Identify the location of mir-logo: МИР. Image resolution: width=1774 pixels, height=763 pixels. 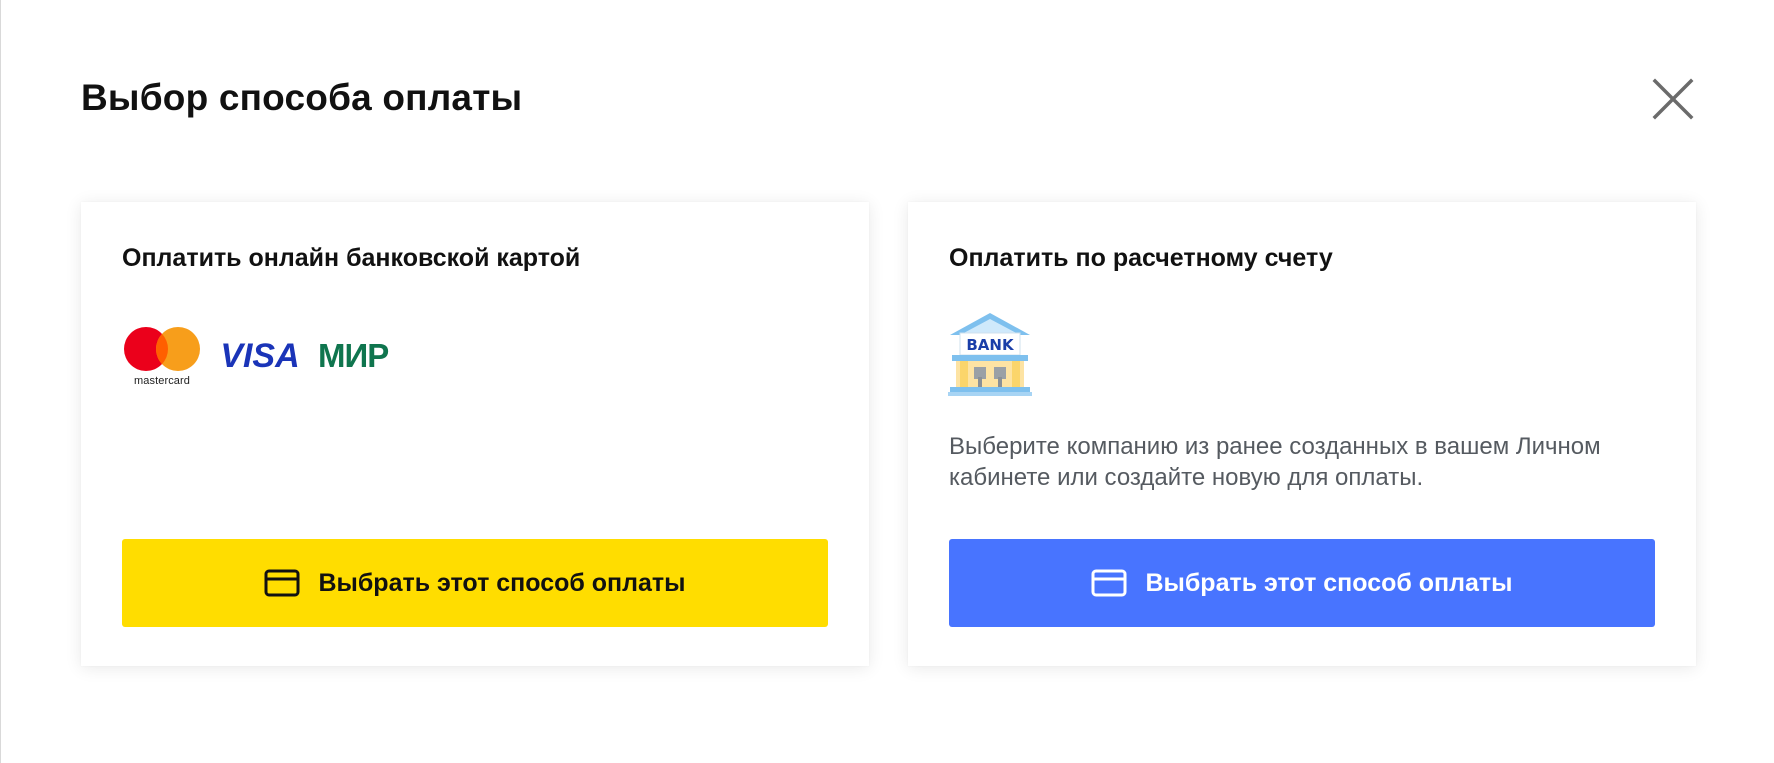
(353, 355).